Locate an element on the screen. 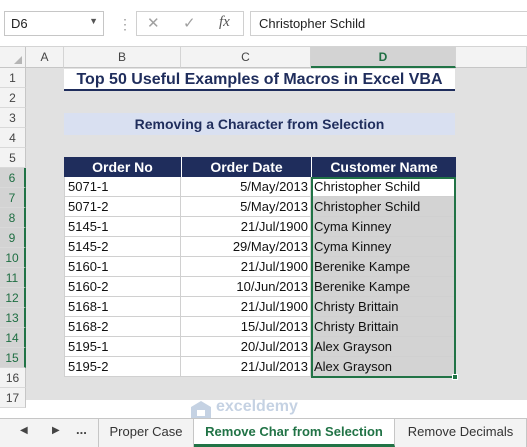 The height and width of the screenshot is (447, 527). row-header-12: 12 is located at coordinates (13, 298).